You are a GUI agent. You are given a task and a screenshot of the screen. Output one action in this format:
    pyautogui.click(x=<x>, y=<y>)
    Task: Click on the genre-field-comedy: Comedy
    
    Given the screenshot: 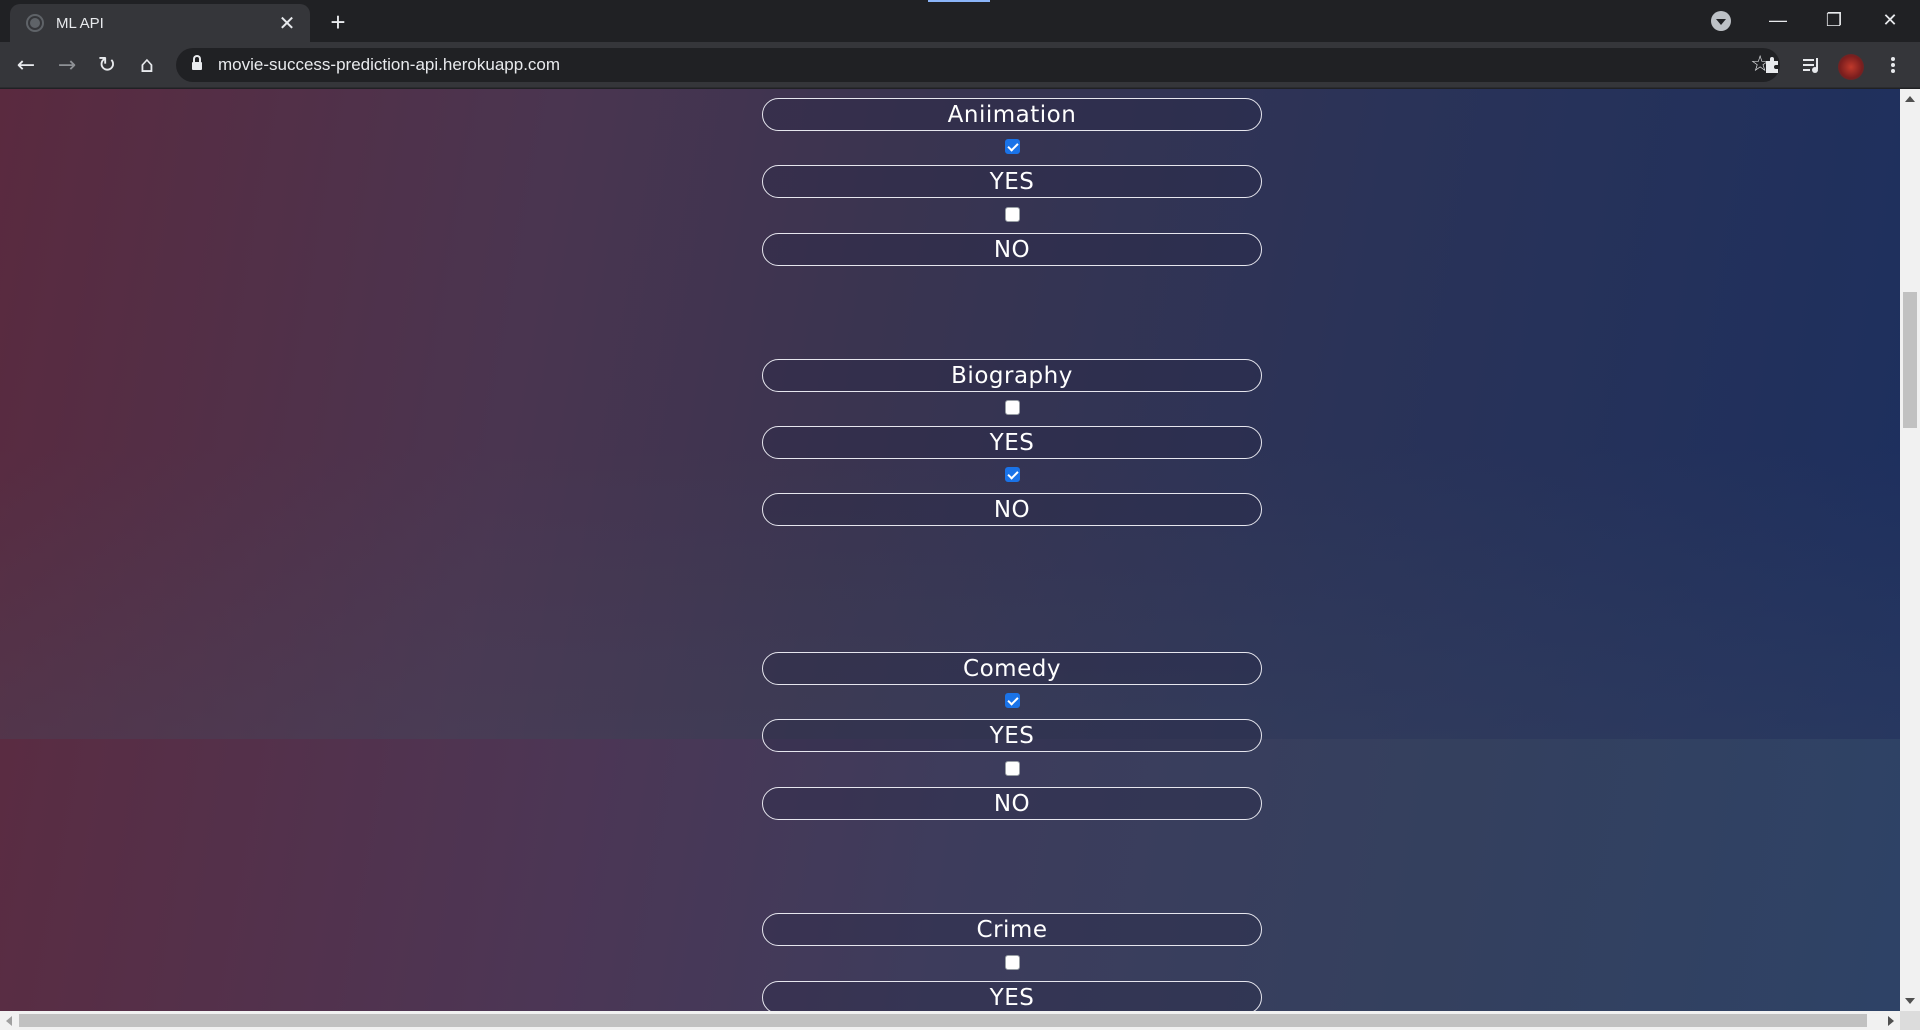 What is the action you would take?
    pyautogui.click(x=1012, y=668)
    